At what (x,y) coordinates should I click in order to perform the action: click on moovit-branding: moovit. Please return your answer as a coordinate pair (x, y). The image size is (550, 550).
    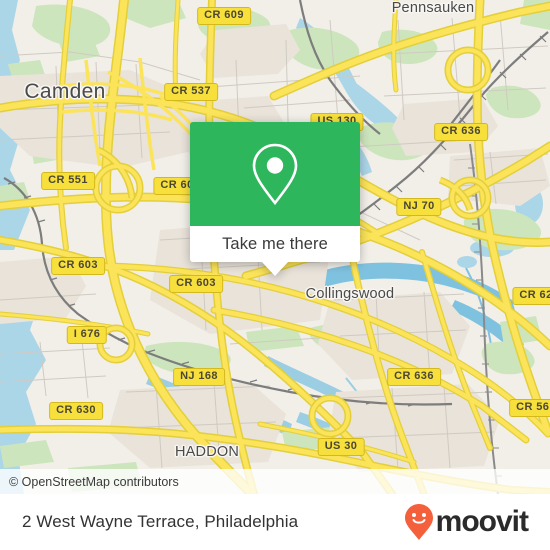
    Looking at the image, I should click on (466, 522).